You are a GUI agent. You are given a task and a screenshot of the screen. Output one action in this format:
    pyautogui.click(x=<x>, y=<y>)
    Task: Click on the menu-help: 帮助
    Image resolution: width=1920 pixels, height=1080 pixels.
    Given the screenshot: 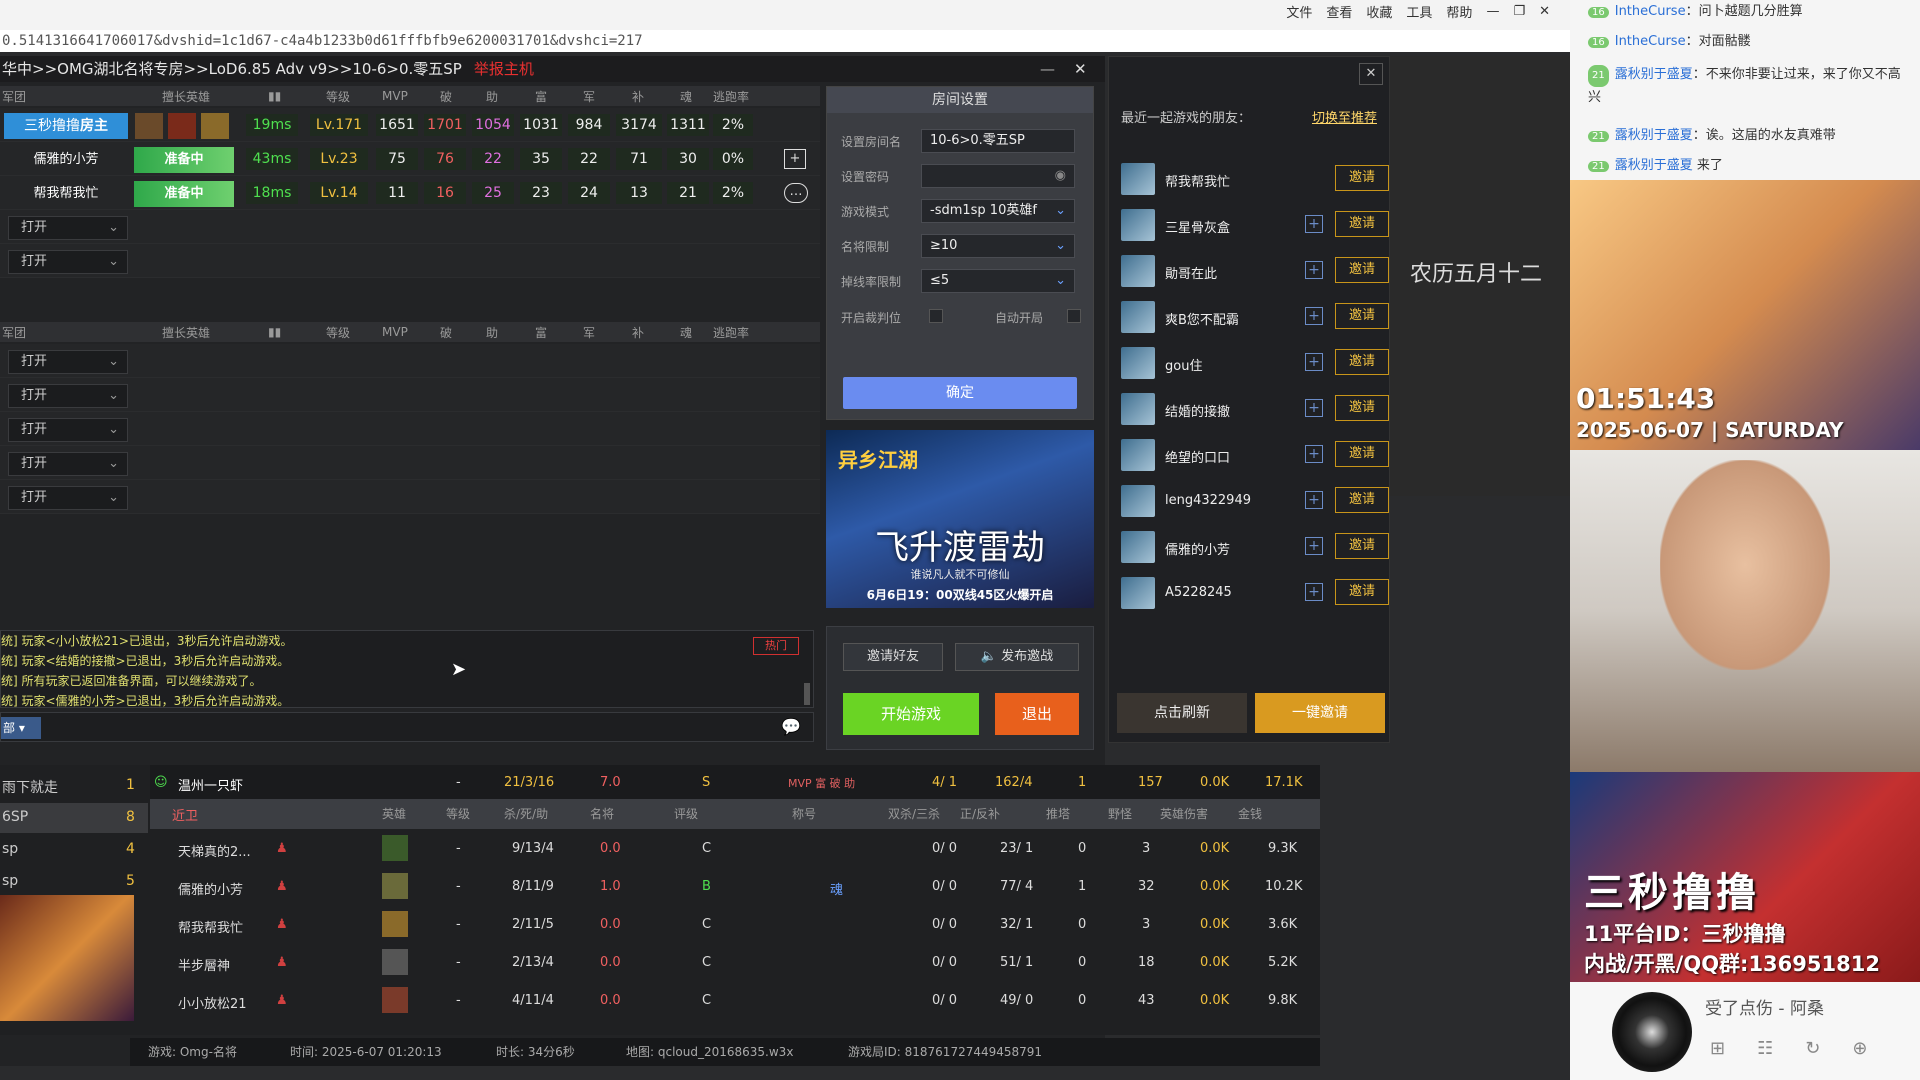 What is the action you would take?
    pyautogui.click(x=1459, y=11)
    